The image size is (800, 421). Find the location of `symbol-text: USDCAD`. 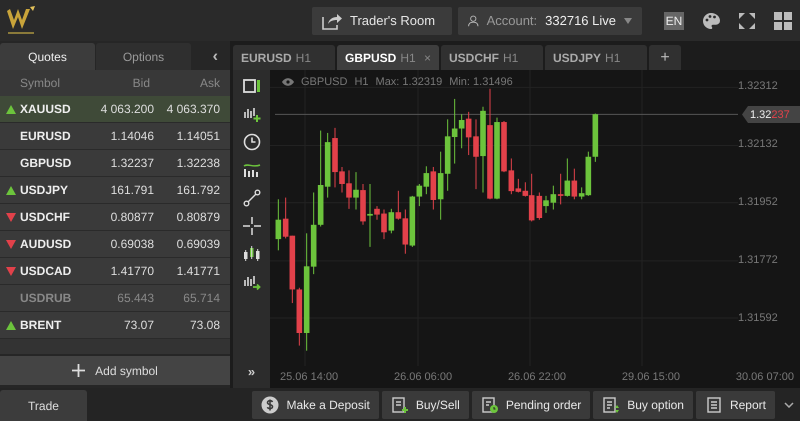

symbol-text: USDCAD is located at coordinates (46, 271).